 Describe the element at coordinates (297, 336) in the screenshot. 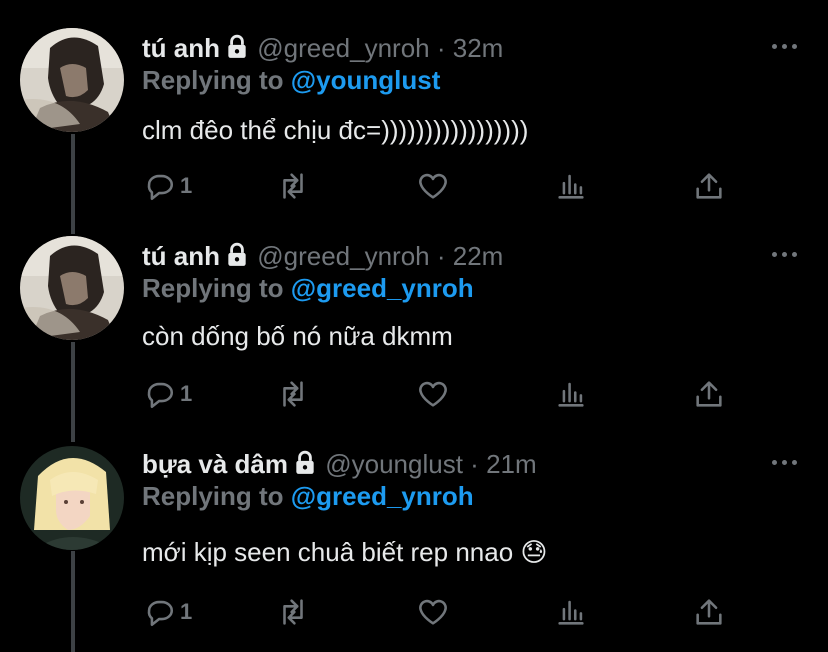

I see `tweet-text: còn dống bố nó nữa dkmm` at that location.